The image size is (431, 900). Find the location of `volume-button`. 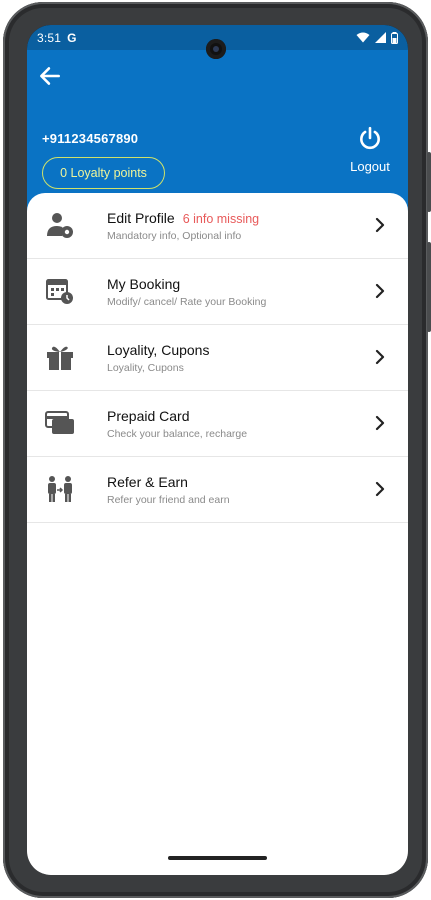

volume-button is located at coordinates (429, 182).